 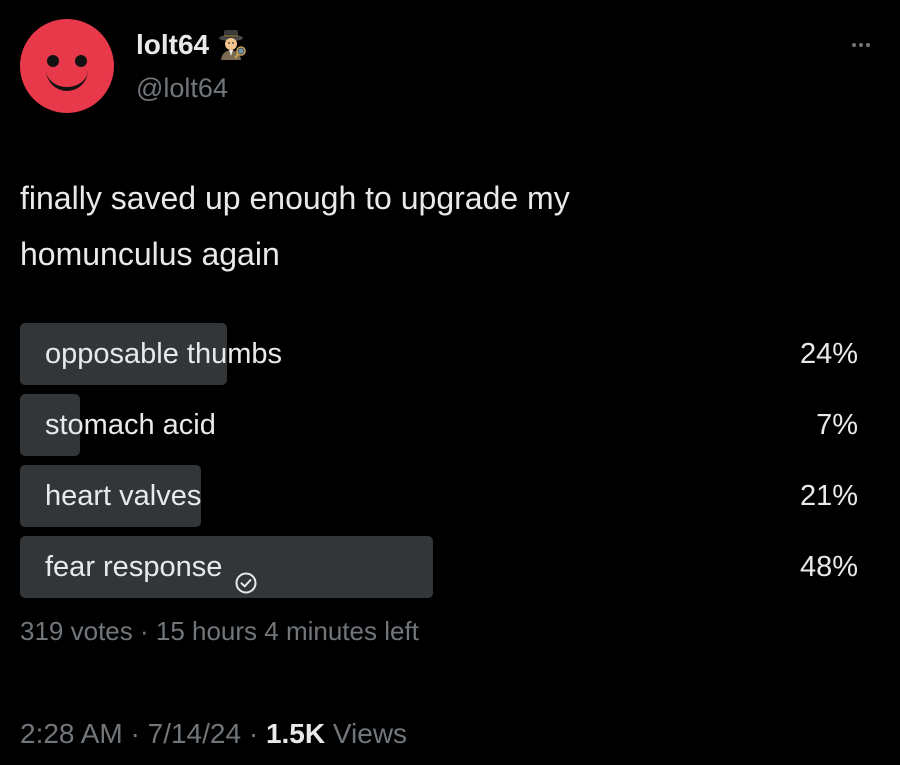 I want to click on poll-option-percent: 21%, so click(x=828, y=496).